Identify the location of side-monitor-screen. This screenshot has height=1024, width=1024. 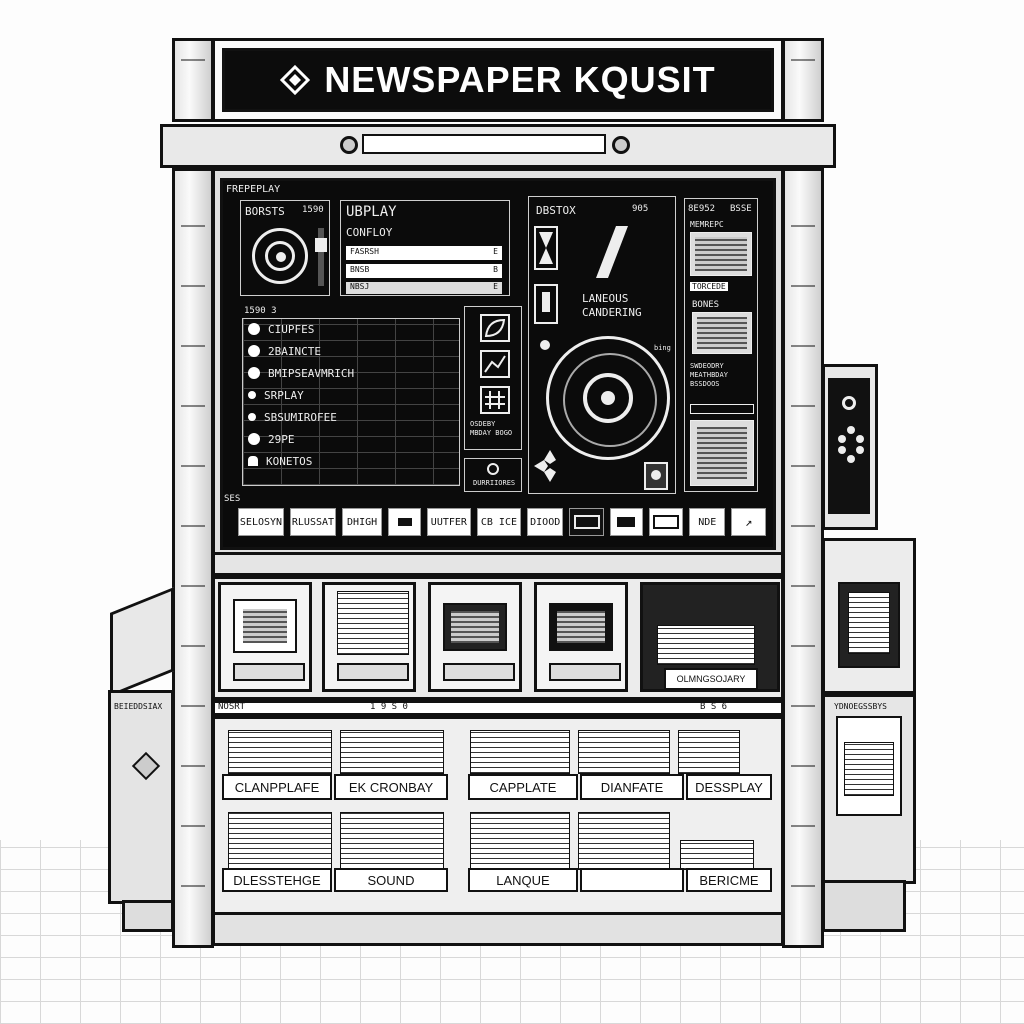
(849, 446).